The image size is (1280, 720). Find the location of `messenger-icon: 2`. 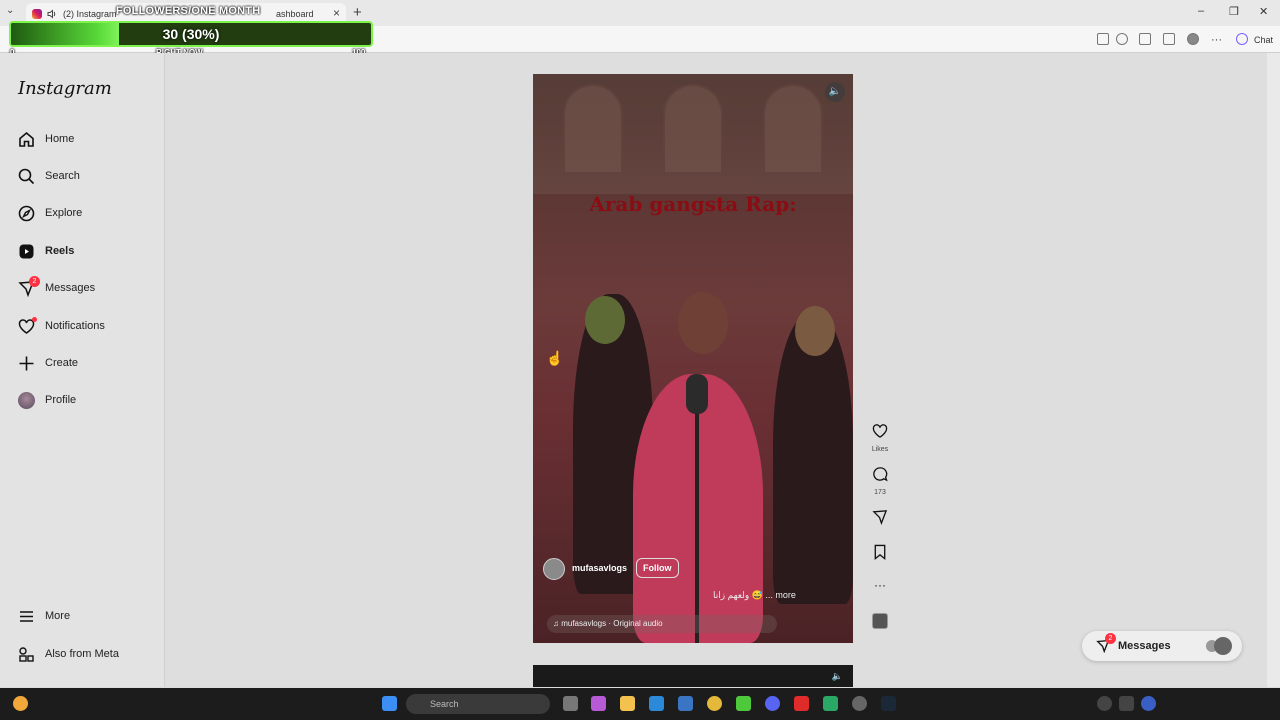

messenger-icon: 2 is located at coordinates (29, 286).